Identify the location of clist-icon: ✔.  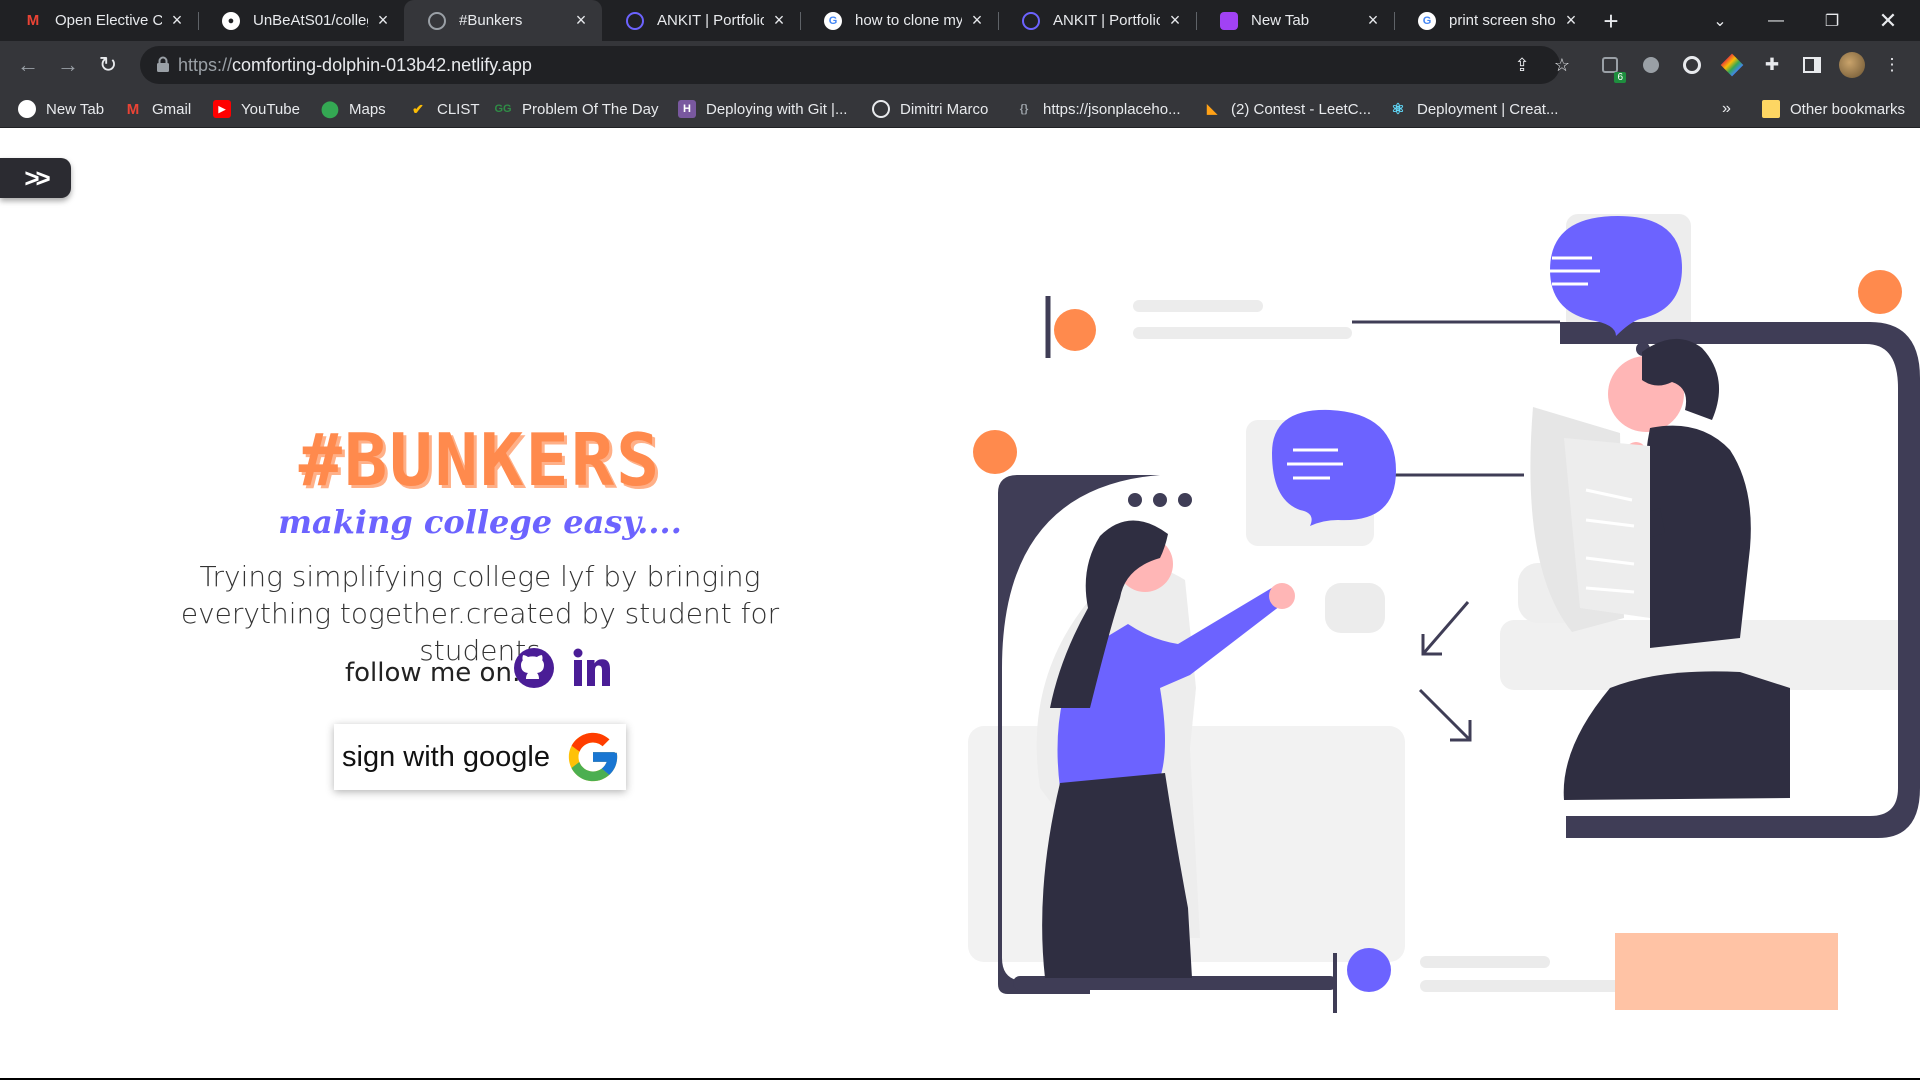
(418, 108).